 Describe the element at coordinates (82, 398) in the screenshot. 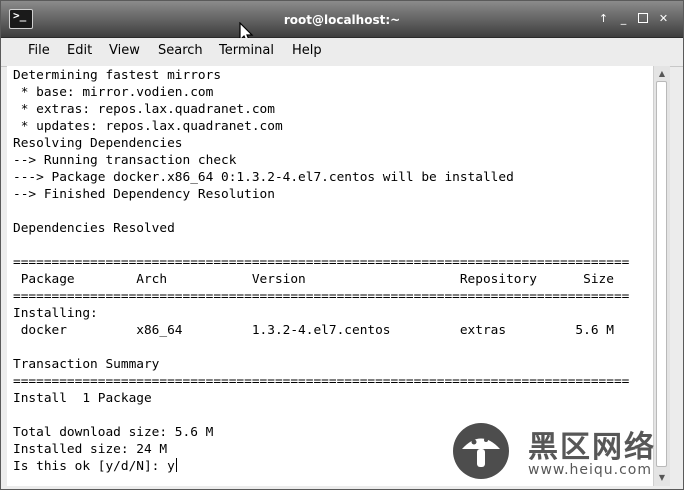

I see `terminal-line: Install 1 Package` at that location.